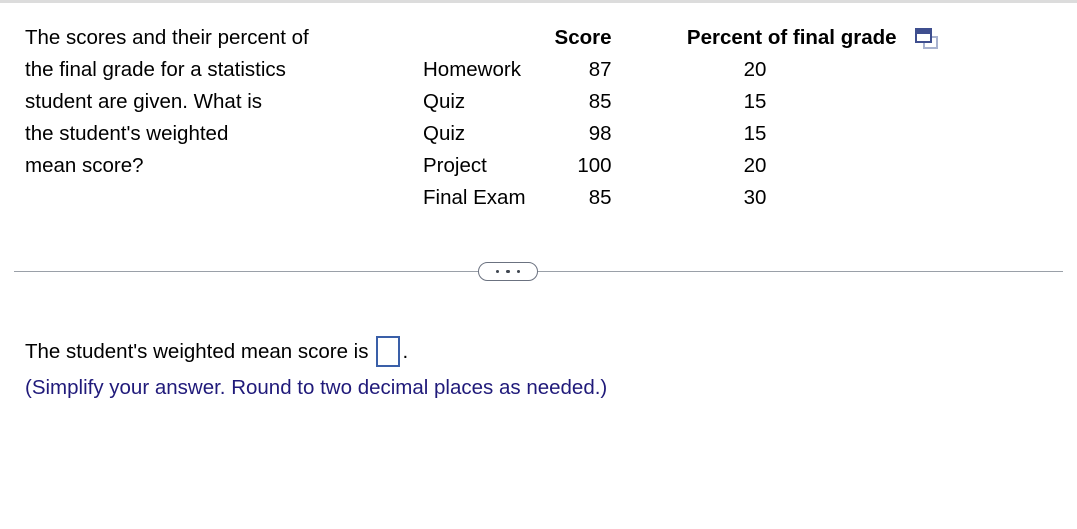 The width and height of the screenshot is (1077, 529). Describe the element at coordinates (474, 197) in the screenshot. I see `row-label: Final Exam` at that location.